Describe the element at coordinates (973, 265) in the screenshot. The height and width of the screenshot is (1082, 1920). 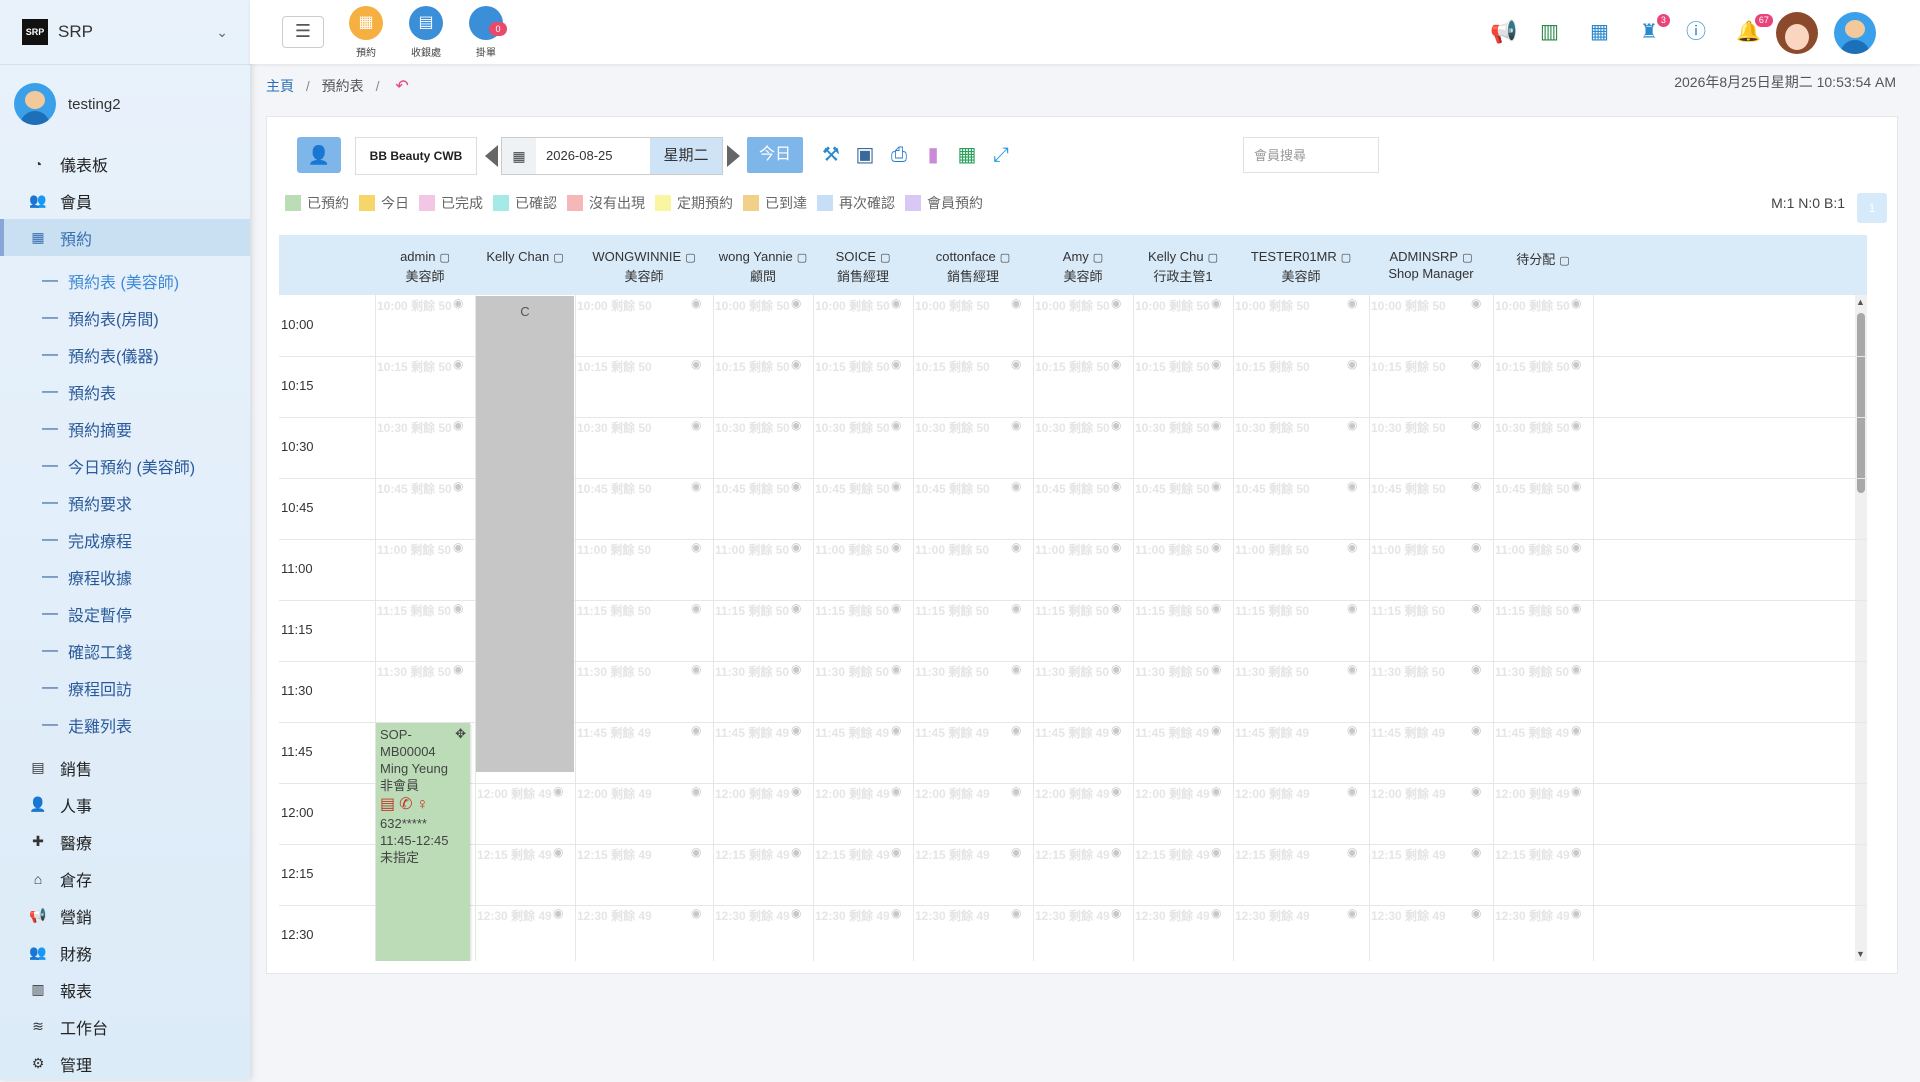
I see `staff-column-header: cottonface ▢ 銷售經理` at that location.